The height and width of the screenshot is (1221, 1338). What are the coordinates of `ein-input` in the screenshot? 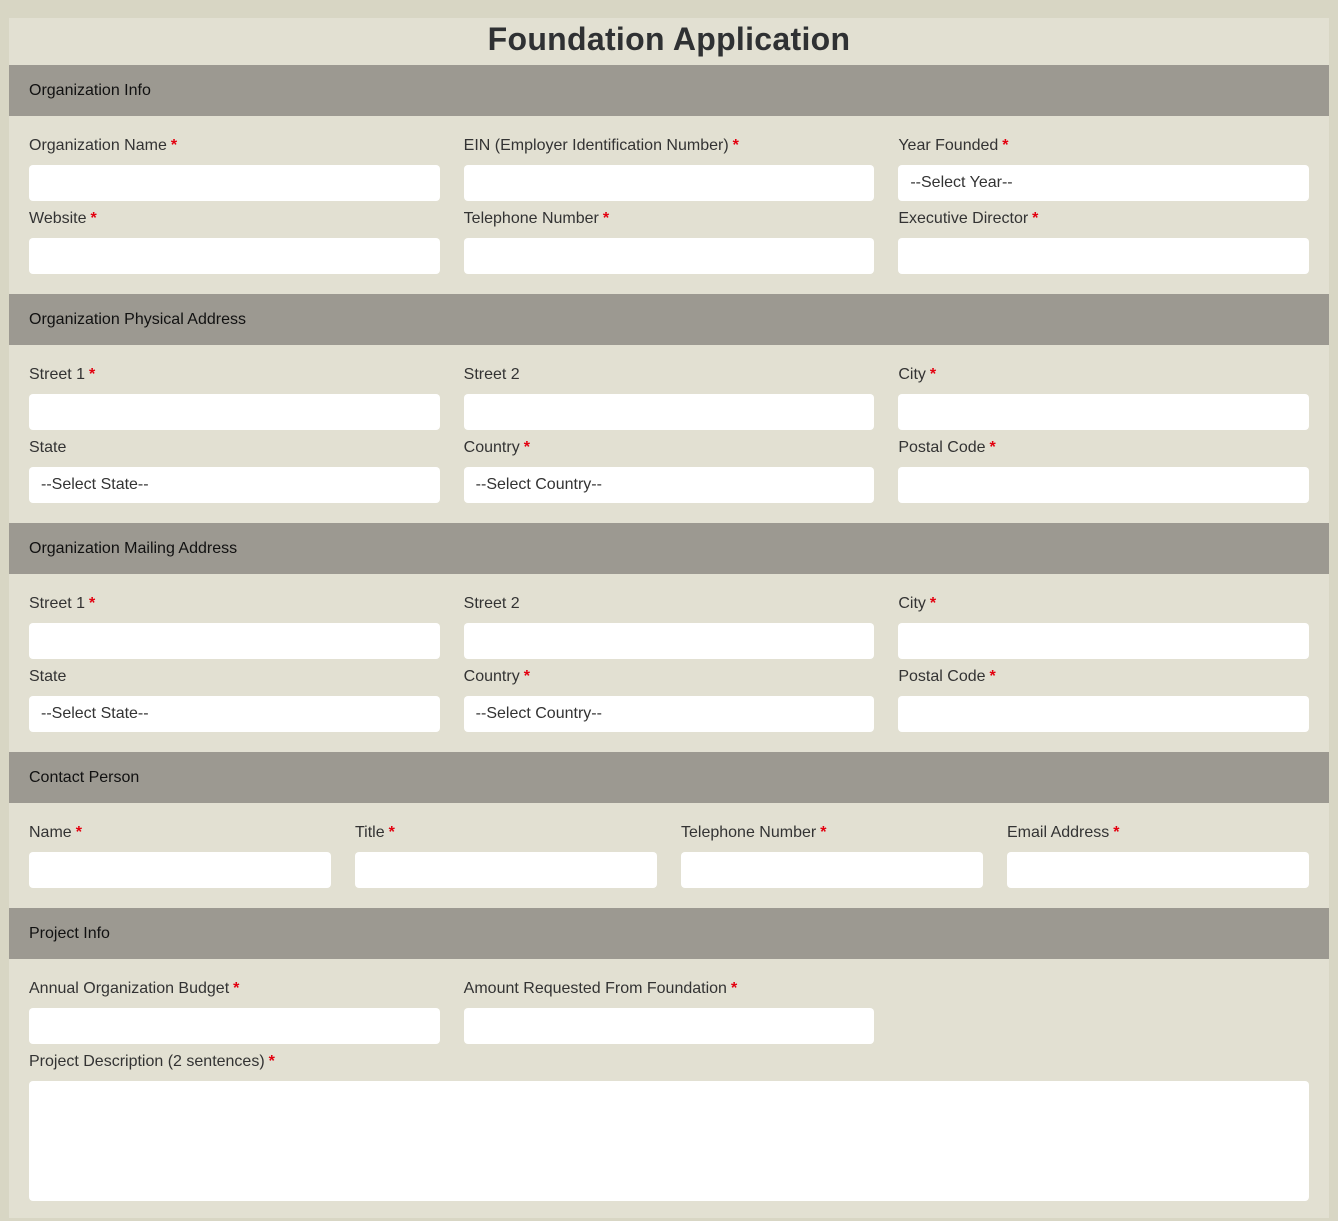 It's located at (669, 183).